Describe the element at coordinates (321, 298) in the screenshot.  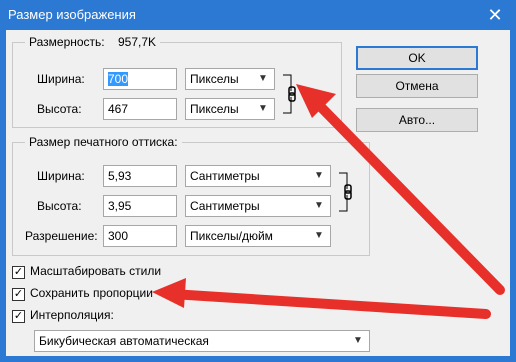
I see `annotation-arrow-proportions` at that location.